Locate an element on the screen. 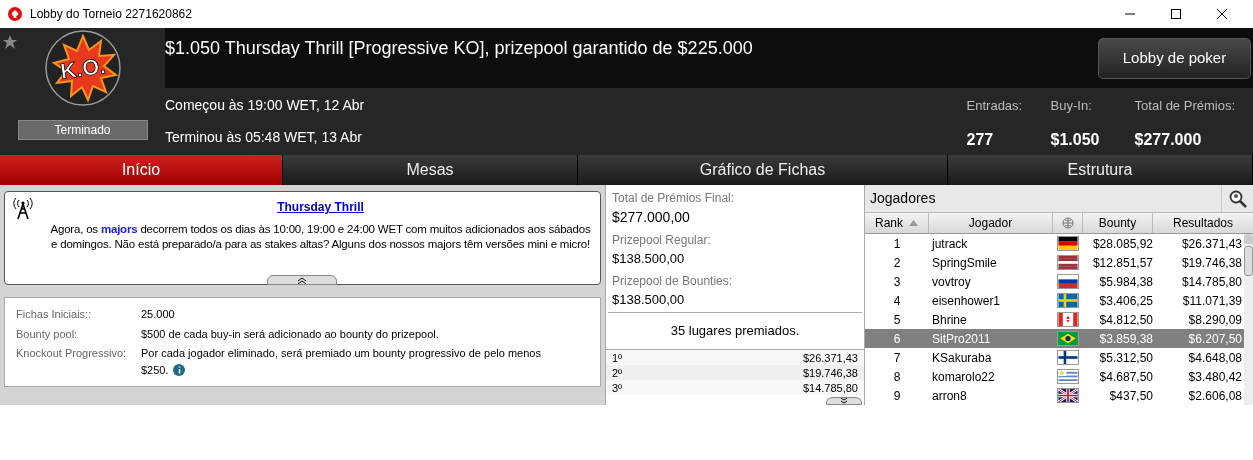 The height and width of the screenshot is (460, 1253). rank-cell-text: 7 is located at coordinates (897, 358).